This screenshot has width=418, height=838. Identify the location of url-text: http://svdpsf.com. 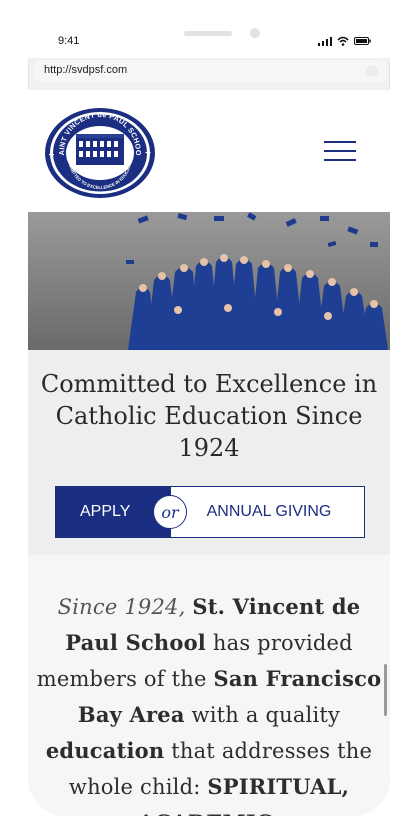
(86, 70).